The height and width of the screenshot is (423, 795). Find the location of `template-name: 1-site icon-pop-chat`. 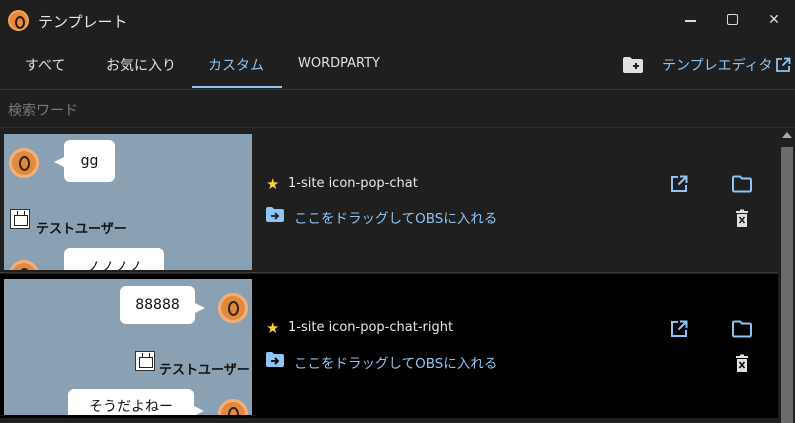

template-name: 1-site icon-pop-chat is located at coordinates (353, 183).